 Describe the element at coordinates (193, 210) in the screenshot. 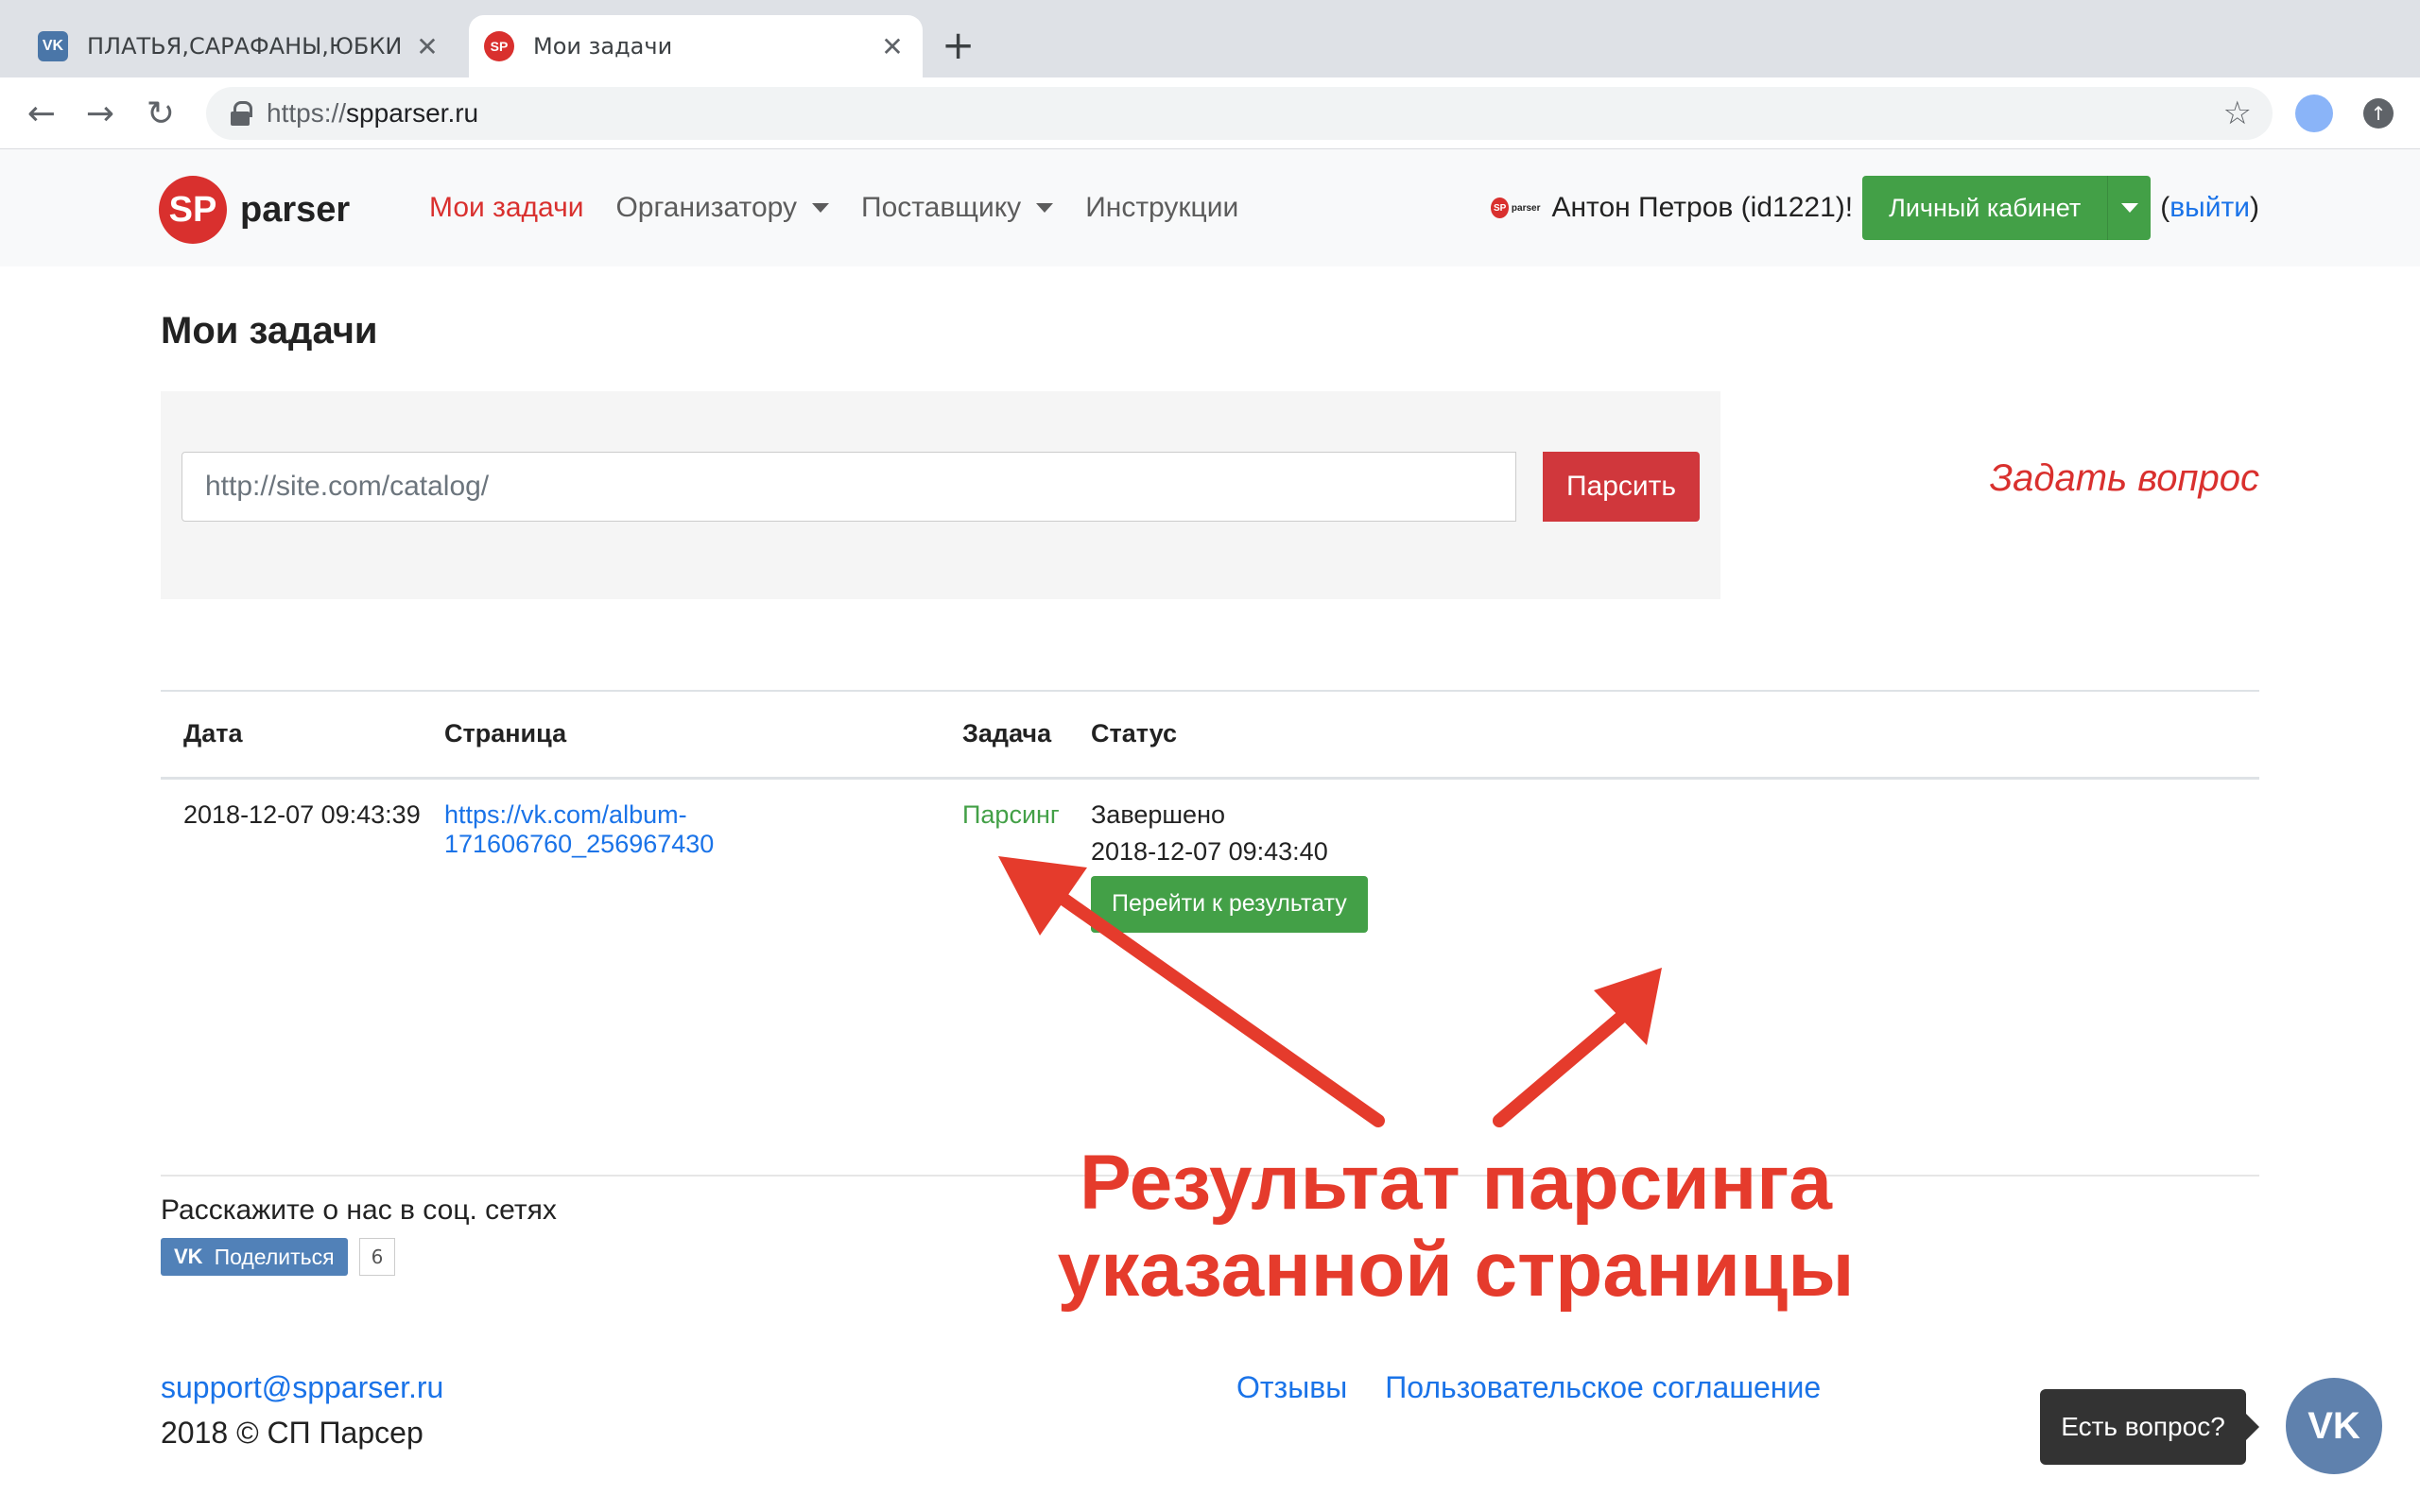

I see `logo-badge: SP` at that location.